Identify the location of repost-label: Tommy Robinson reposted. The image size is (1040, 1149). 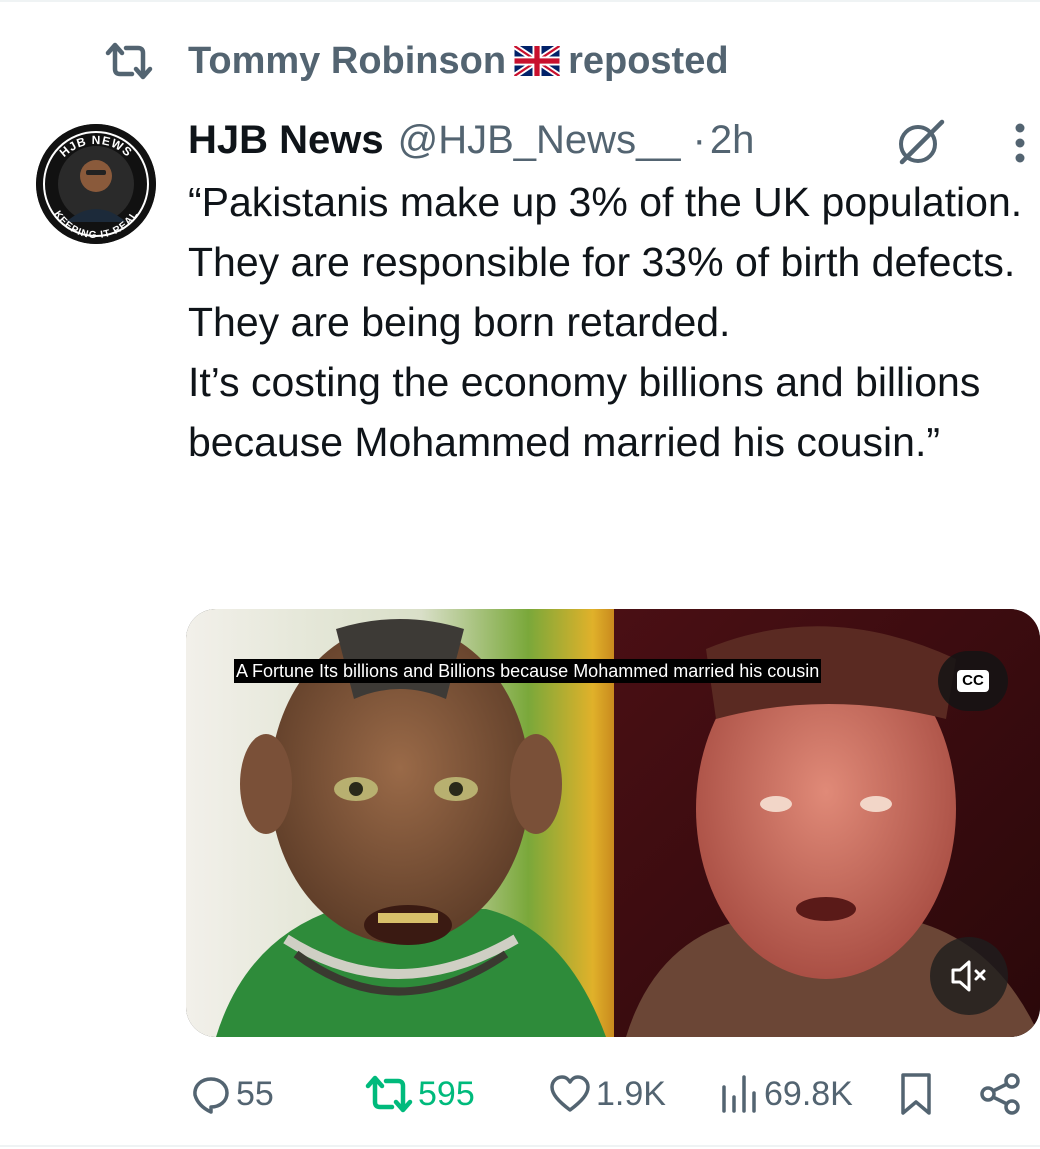
(458, 61).